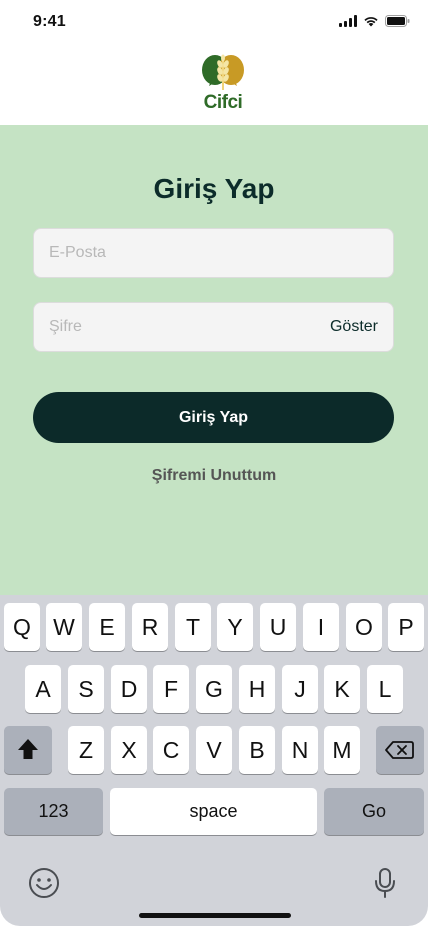 The width and height of the screenshot is (428, 926). What do you see at coordinates (184, 253) in the screenshot?
I see `email-field` at bounding box center [184, 253].